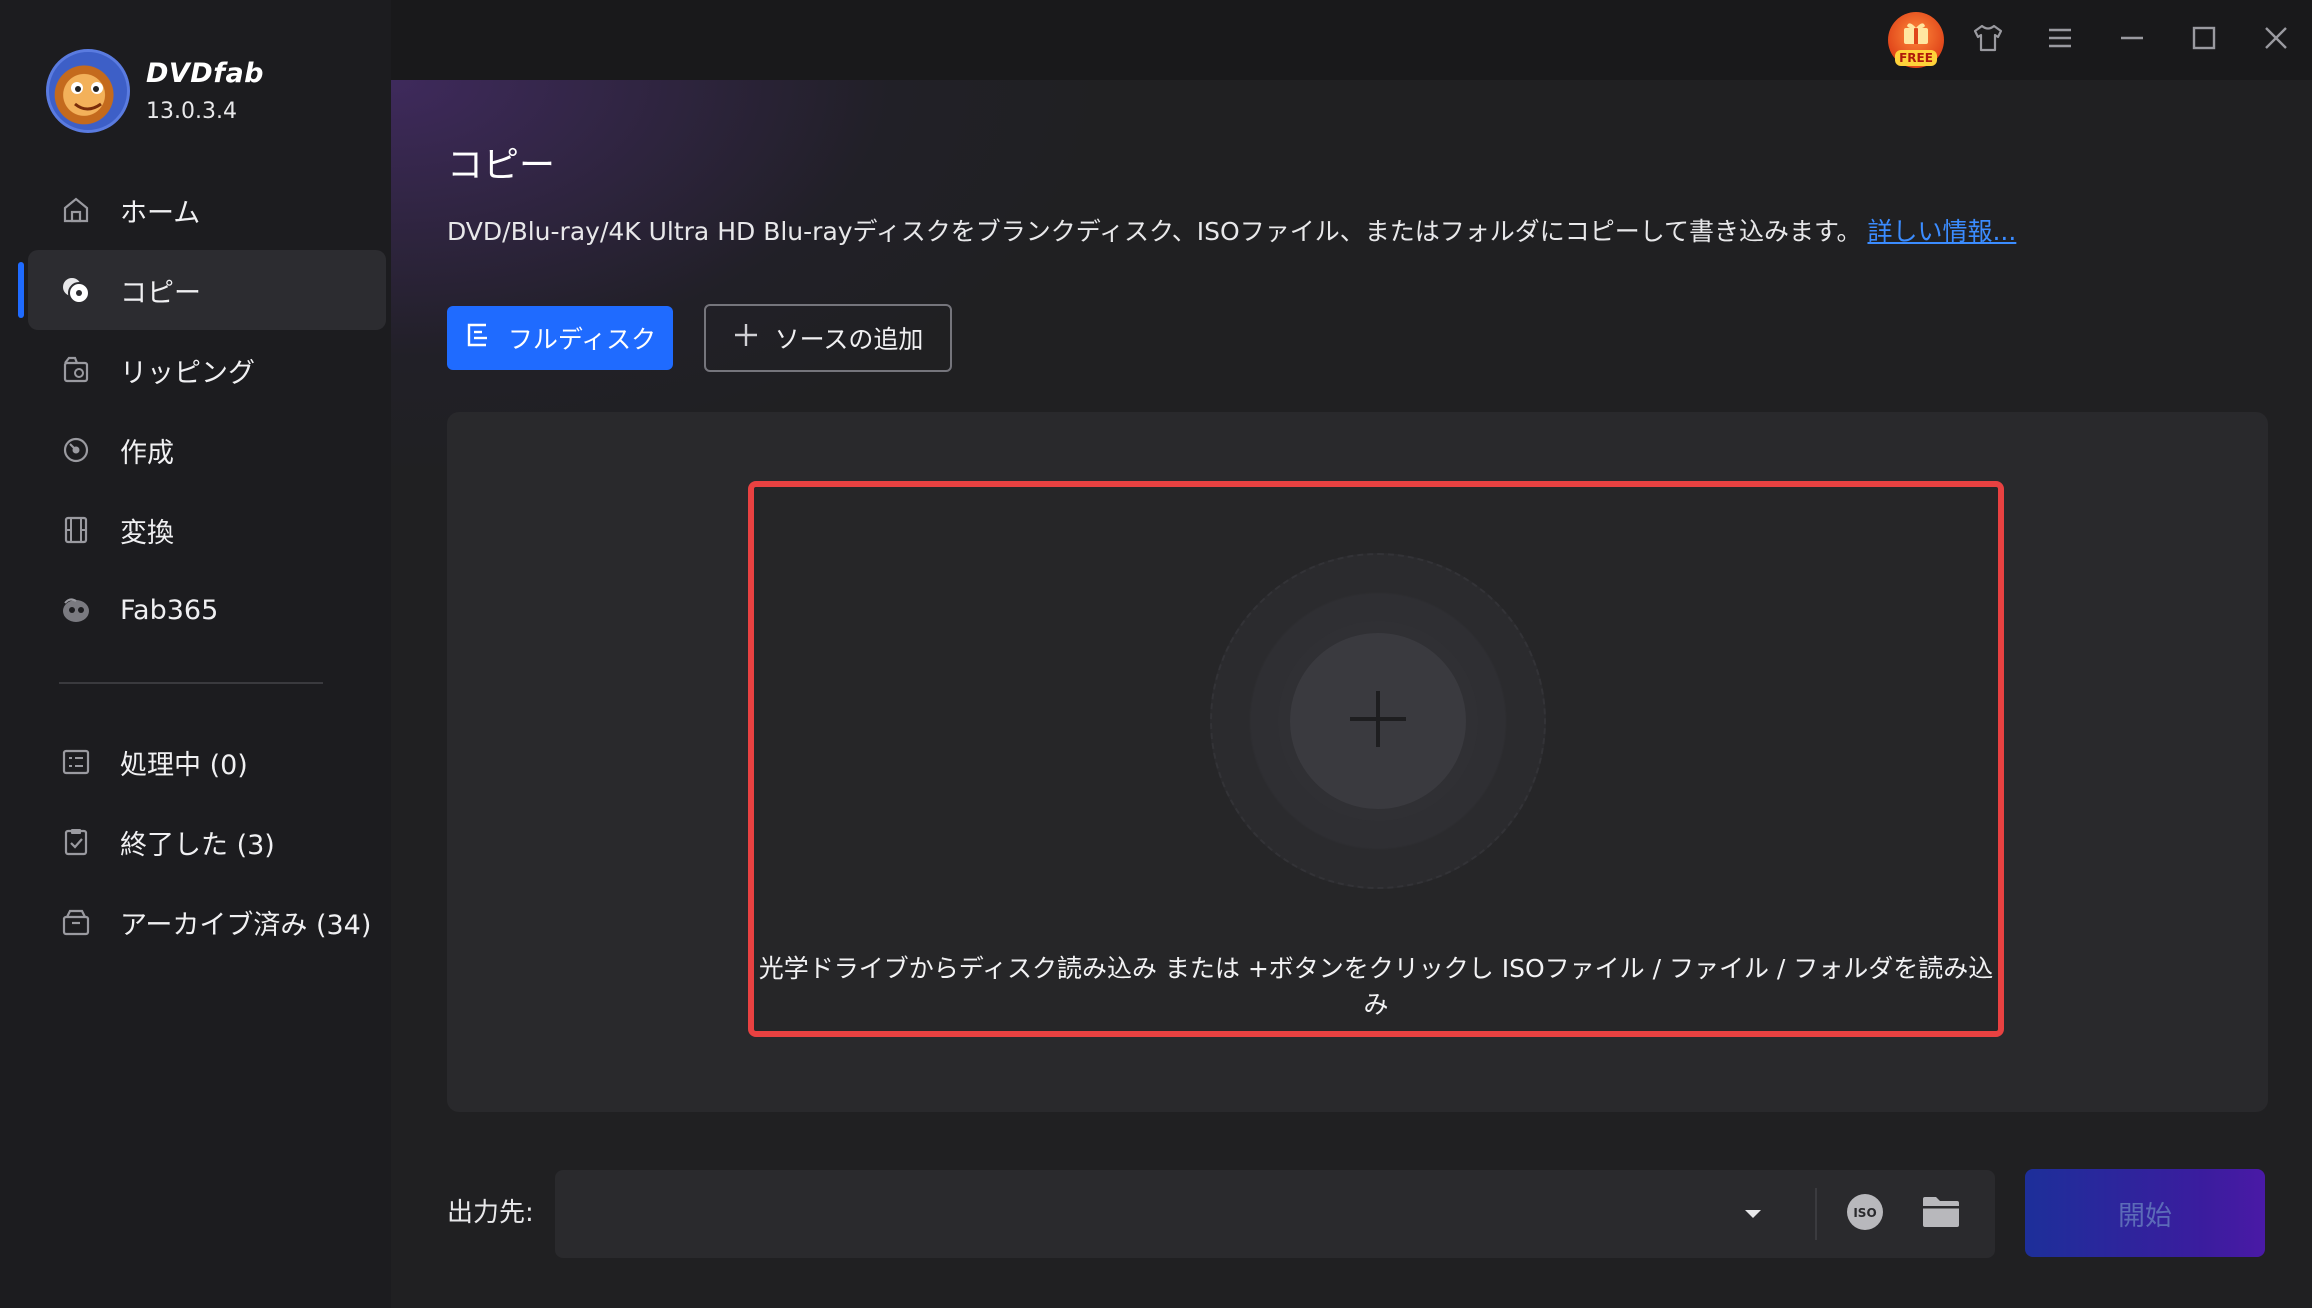 The width and height of the screenshot is (2312, 1308). I want to click on title-bar: FREE, so click(1351, 40).